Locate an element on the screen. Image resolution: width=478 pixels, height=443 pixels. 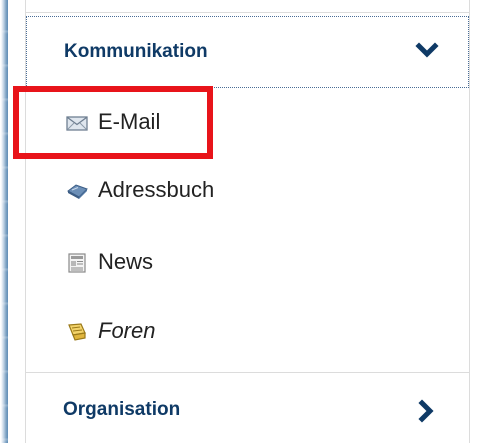
section-title: Organisation is located at coordinates (122, 409).